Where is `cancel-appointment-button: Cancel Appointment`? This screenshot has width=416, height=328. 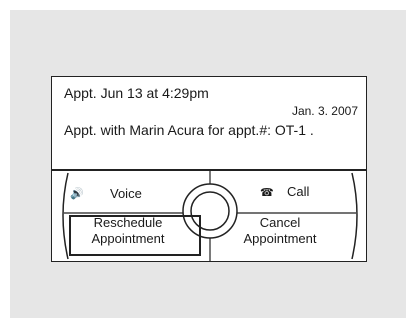 cancel-appointment-button: Cancel Appointment is located at coordinates (280, 231).